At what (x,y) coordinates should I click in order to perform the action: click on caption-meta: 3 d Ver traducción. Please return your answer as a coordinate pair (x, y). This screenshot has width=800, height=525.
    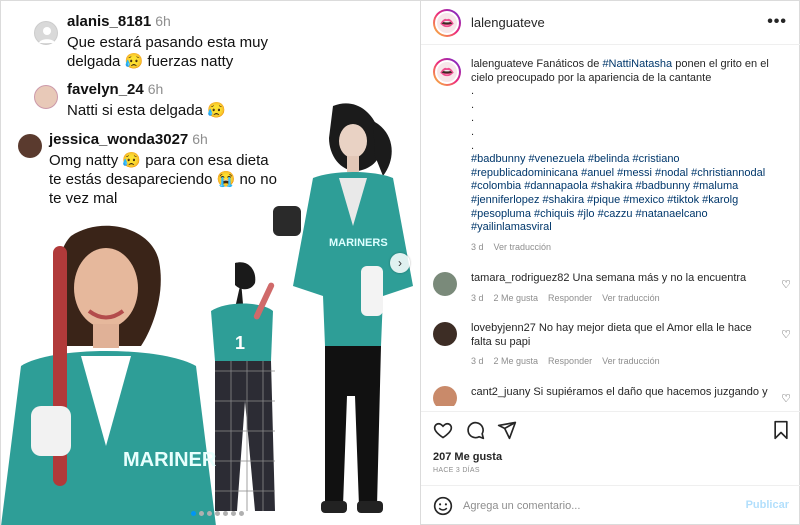
    Looking at the image, I should click on (621, 248).